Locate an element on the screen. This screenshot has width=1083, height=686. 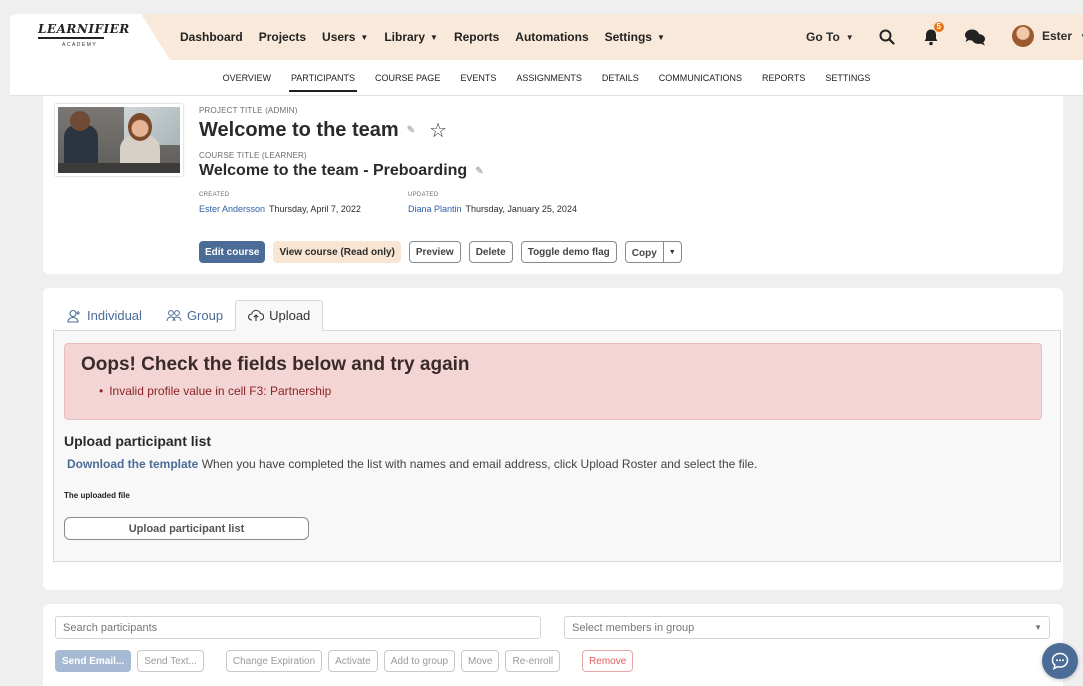
uploaded-file-label: The uploaded file is located at coordinates (97, 495).